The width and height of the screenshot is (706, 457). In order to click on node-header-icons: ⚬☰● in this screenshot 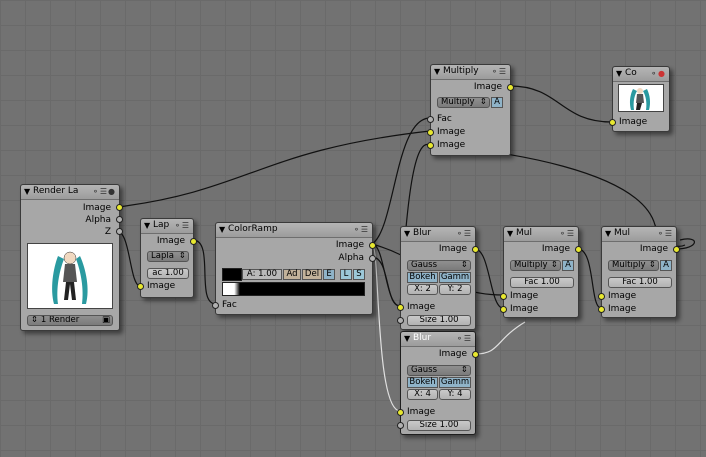, I will do `click(104, 191)`.